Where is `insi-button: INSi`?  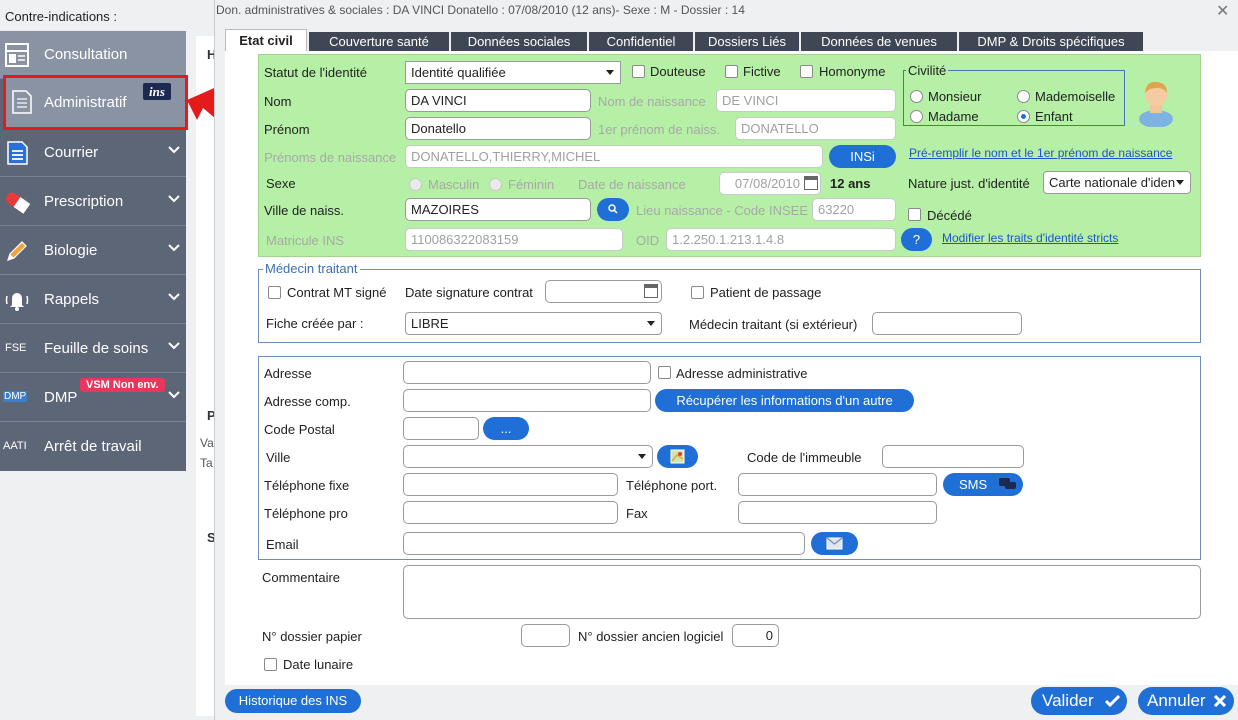
insi-button: INSi is located at coordinates (862, 156).